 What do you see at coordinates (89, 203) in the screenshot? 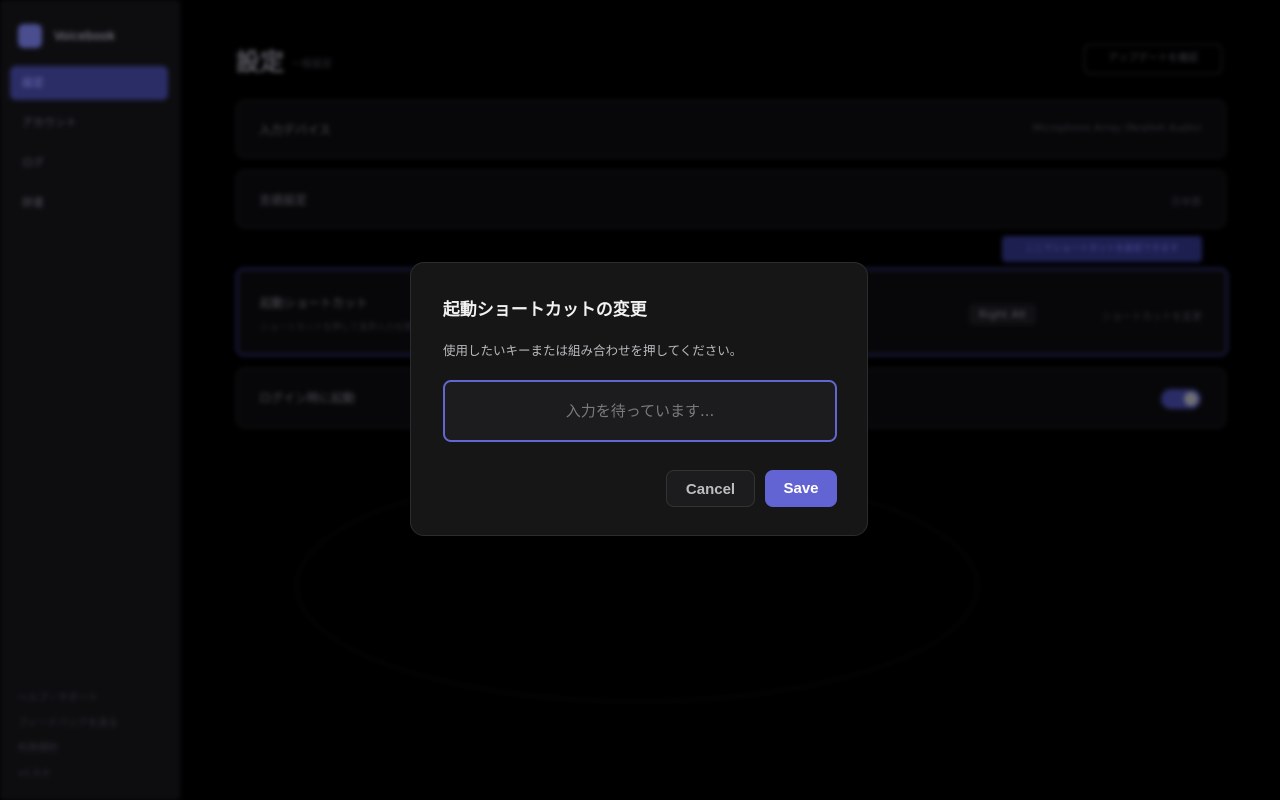
I see `sidebar-item-dictionary: 辞書` at bounding box center [89, 203].